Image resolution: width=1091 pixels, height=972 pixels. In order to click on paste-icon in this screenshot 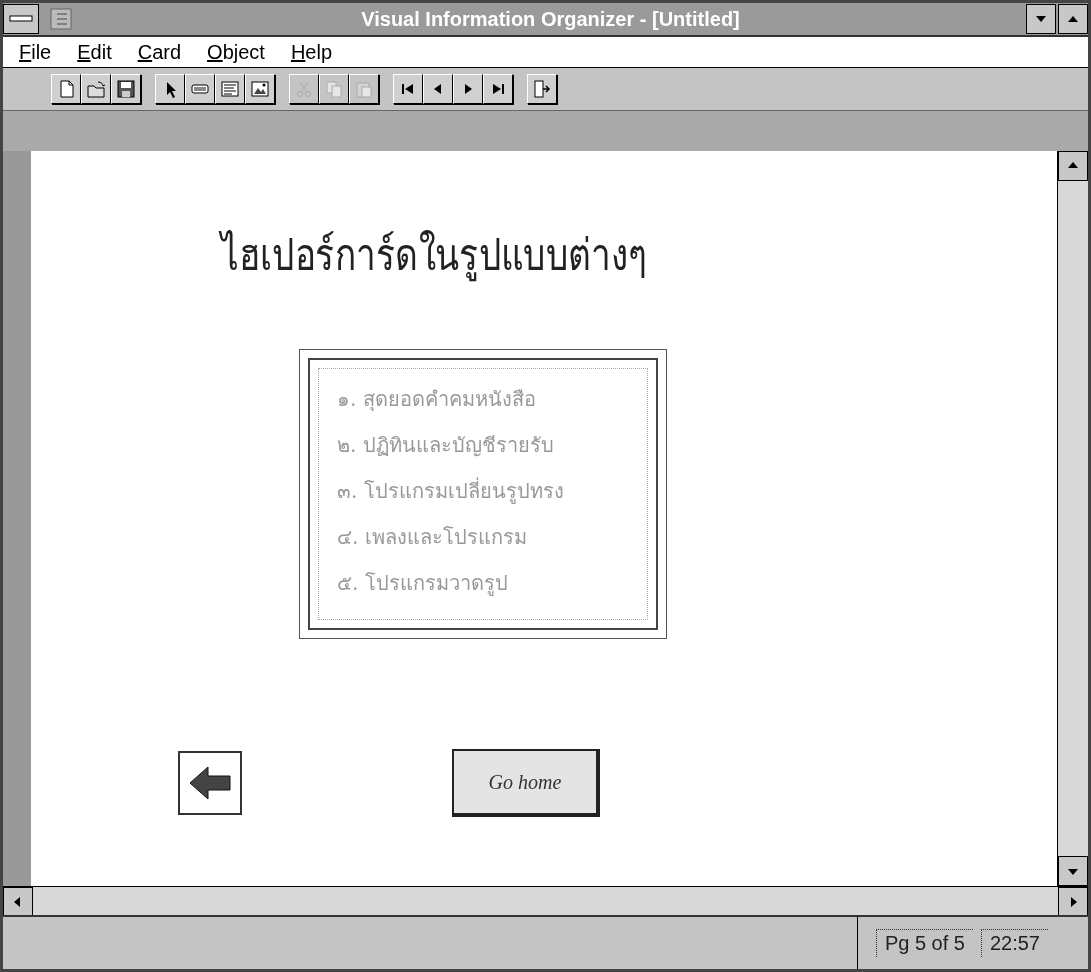, I will do `click(364, 89)`.